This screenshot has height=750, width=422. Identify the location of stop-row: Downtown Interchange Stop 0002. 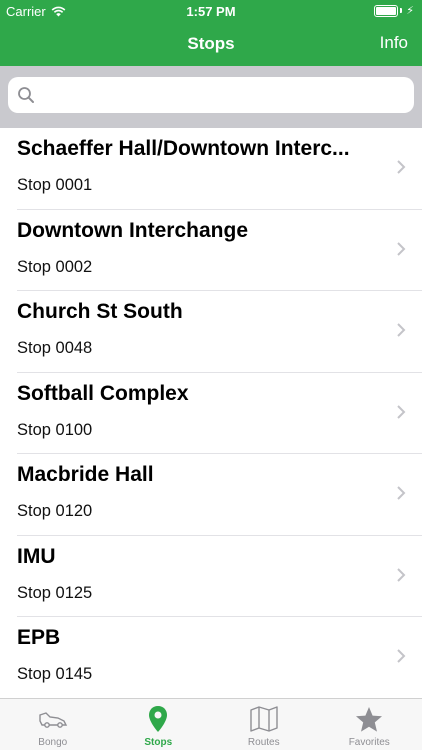
(219, 250).